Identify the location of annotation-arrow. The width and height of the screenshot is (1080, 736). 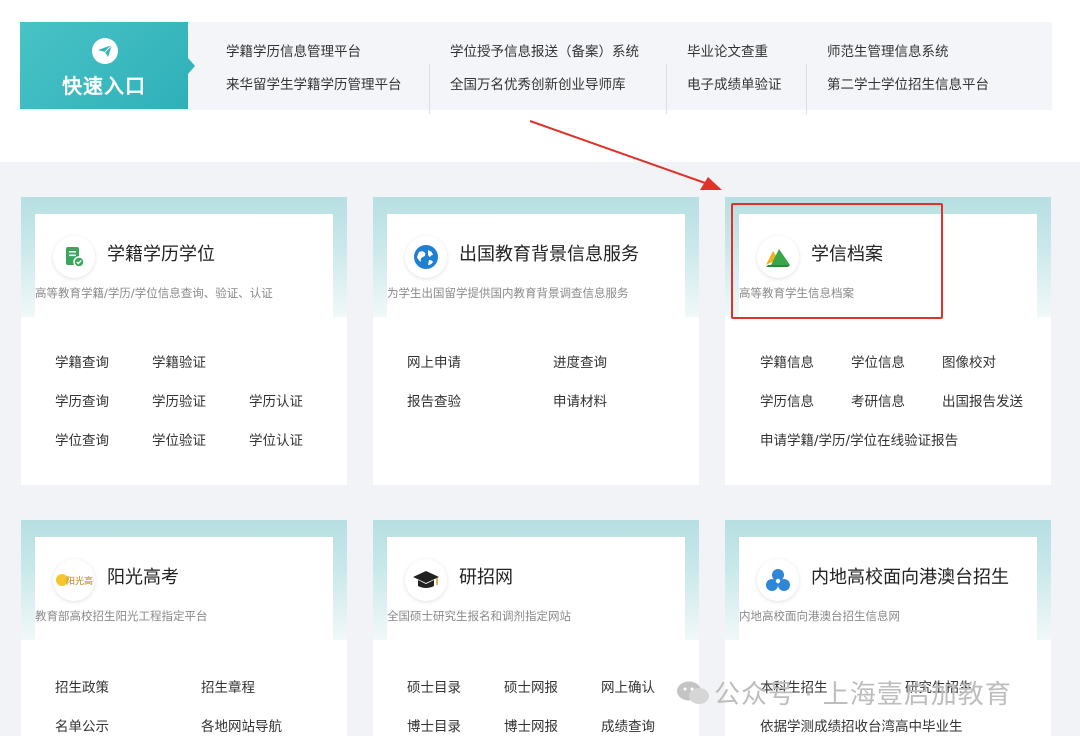
(625, 155).